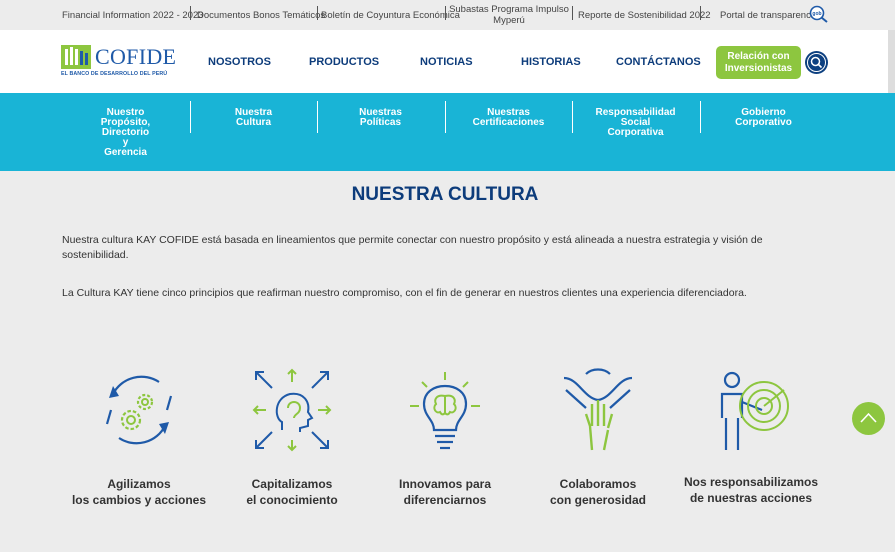  Describe the element at coordinates (76, 57) in the screenshot. I see `logo-mark-icon` at that location.